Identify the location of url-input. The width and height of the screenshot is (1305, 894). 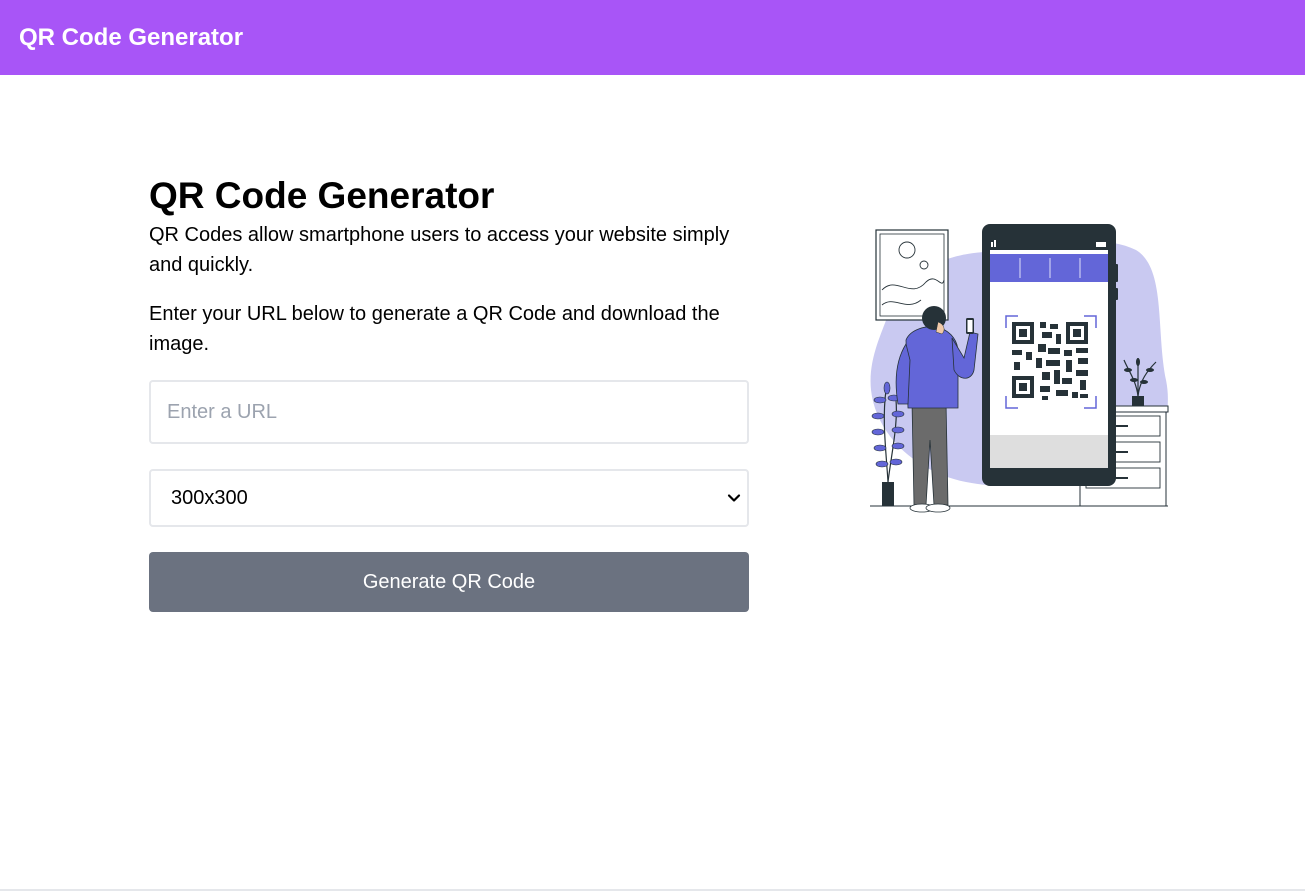
(449, 412).